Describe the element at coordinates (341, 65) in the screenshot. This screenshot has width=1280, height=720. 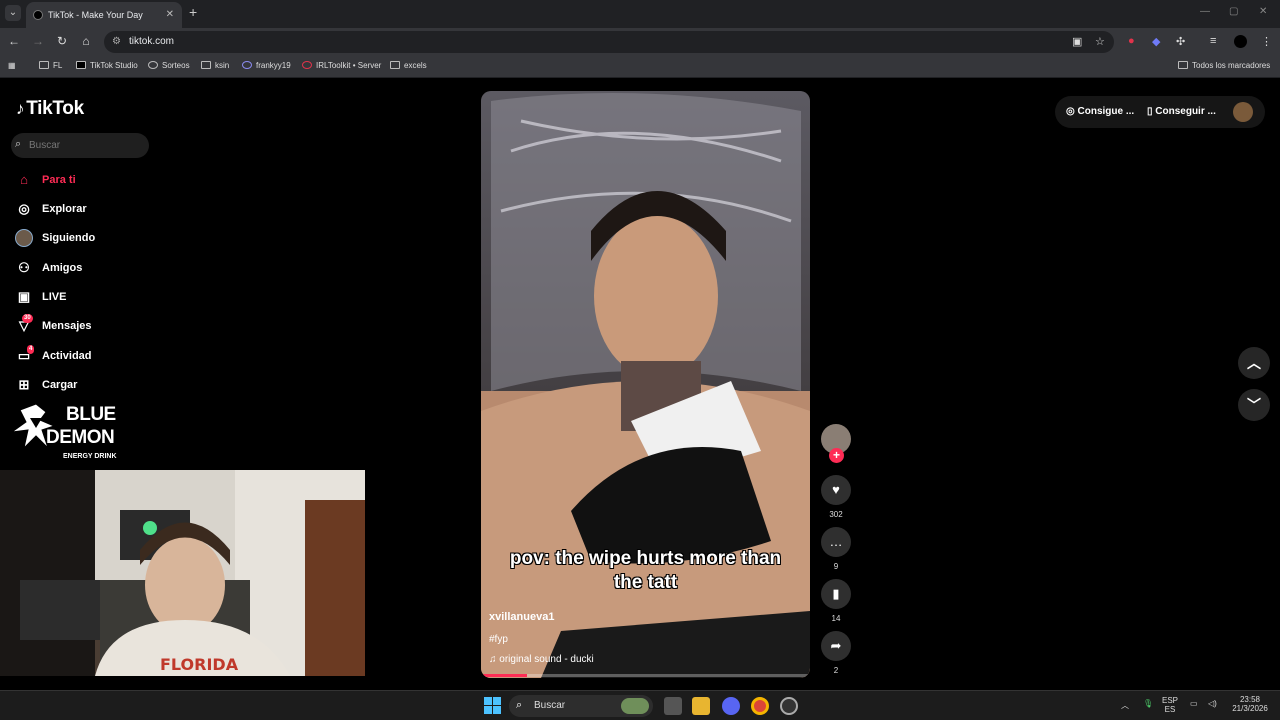
I see `bookmark-irltoolkit: IRLToolkit • Server` at that location.